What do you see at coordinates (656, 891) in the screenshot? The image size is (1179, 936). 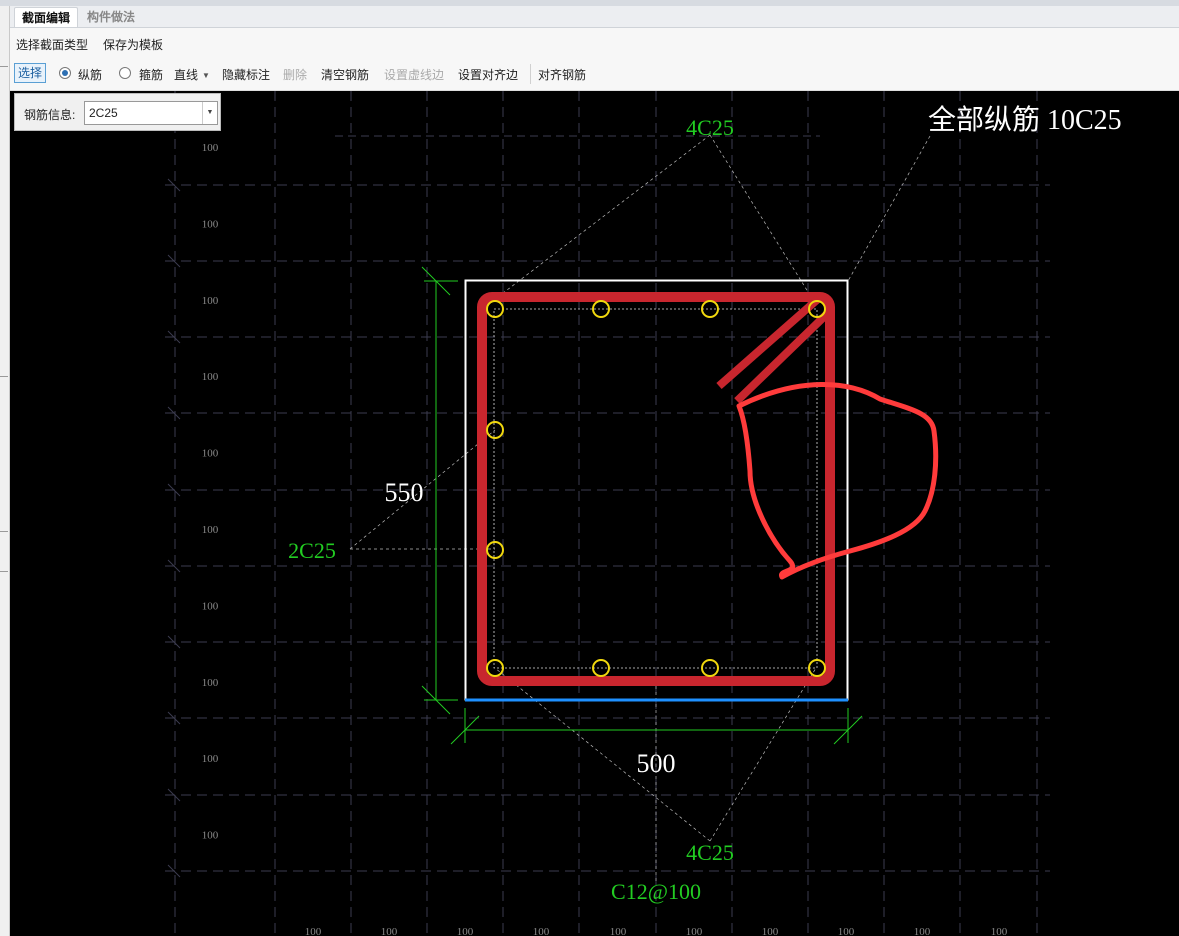 I see `stirrup-label: C12@100` at bounding box center [656, 891].